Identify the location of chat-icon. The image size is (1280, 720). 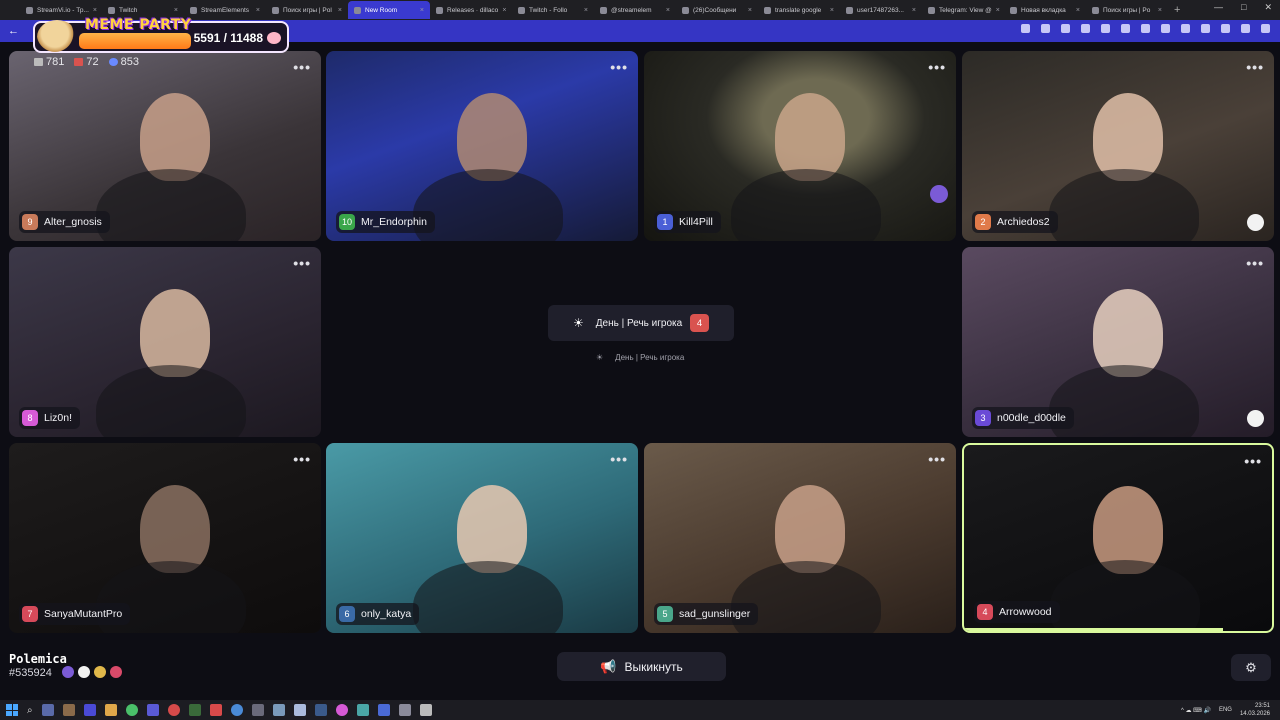
(38, 62).